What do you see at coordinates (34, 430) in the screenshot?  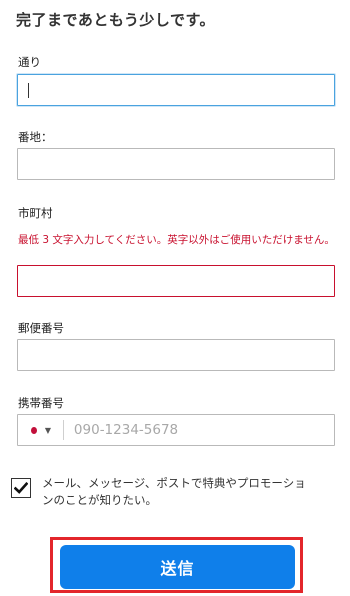 I see `japan-flag-icon` at bounding box center [34, 430].